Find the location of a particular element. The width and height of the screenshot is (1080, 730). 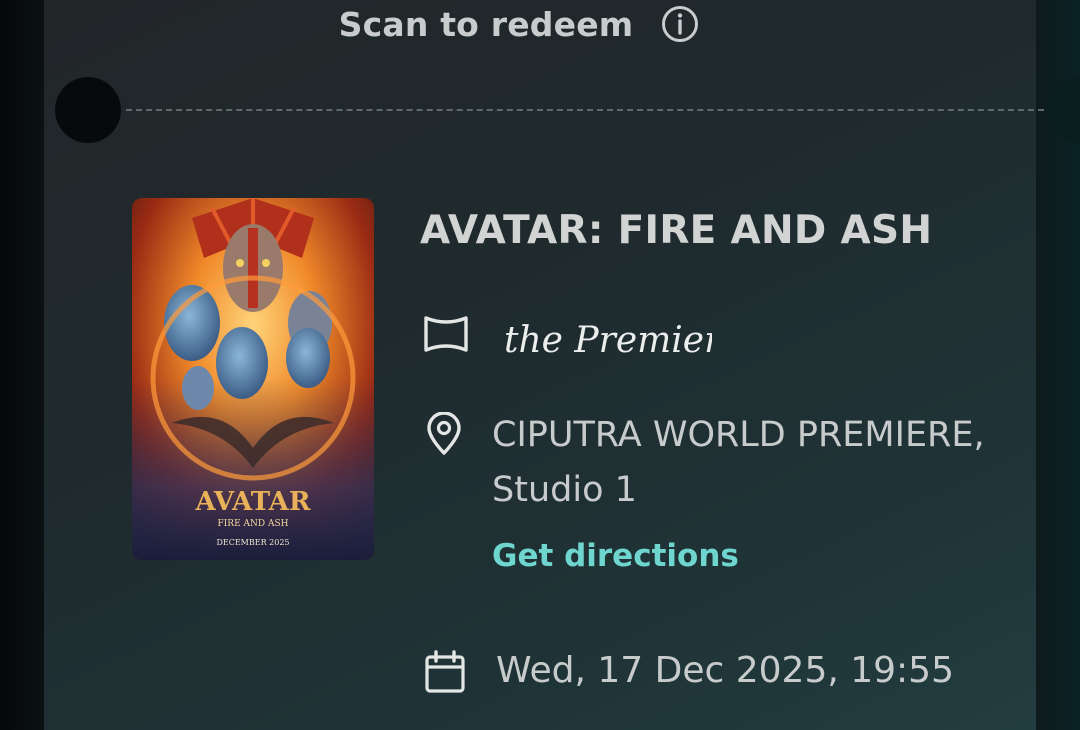

movie-poster-art: AVATAR FIRE AND ASH DECEMBER 2025 is located at coordinates (253, 379).